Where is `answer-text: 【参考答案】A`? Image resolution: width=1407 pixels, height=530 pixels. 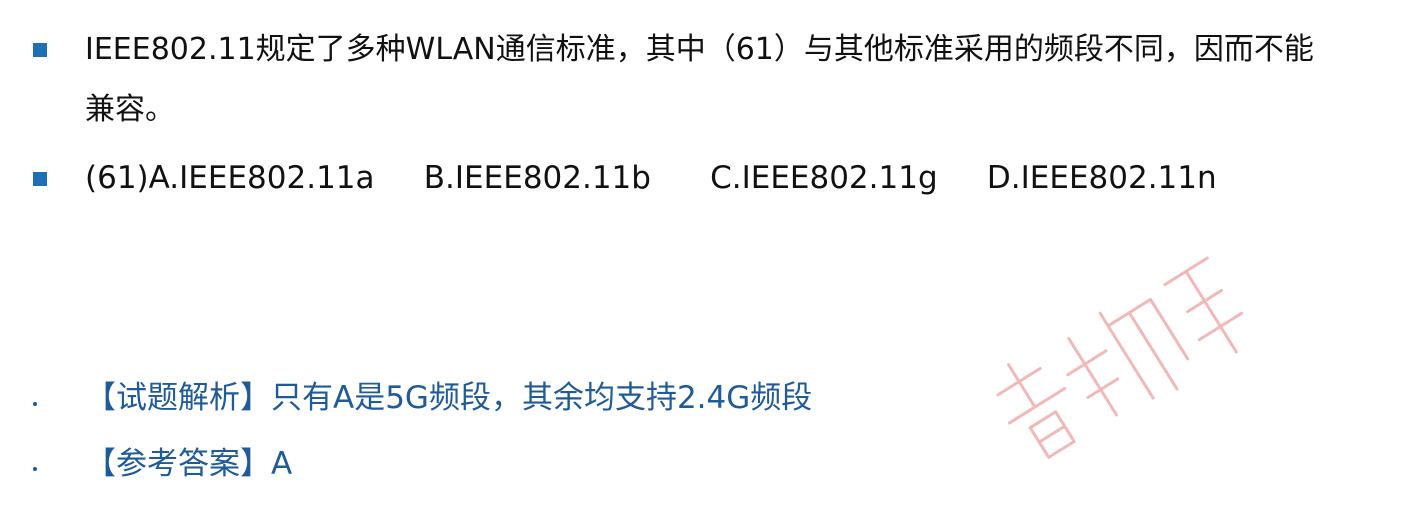
answer-text: 【参考答案】A is located at coordinates (189, 464).